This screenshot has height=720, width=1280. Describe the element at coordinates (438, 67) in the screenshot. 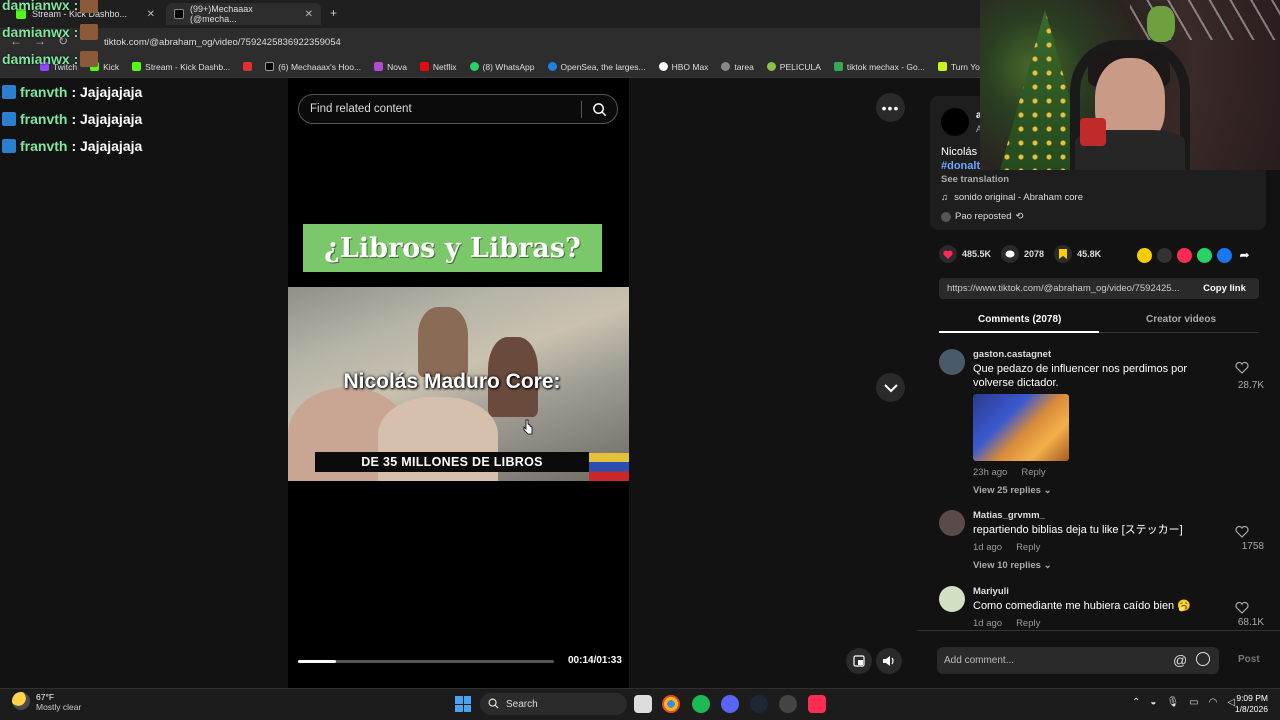

I see `bookmark-item: Netflix` at that location.